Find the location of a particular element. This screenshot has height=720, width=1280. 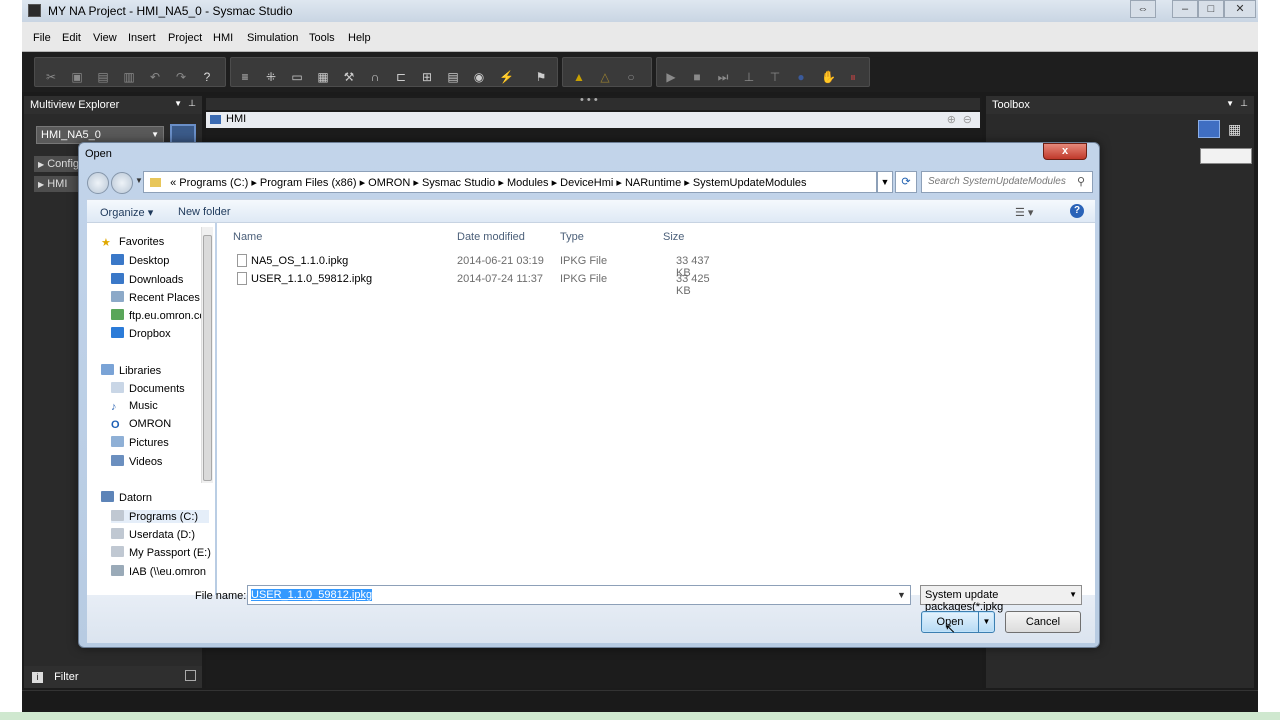

history-dropdown-icon: ▼ is located at coordinates (139, 180).